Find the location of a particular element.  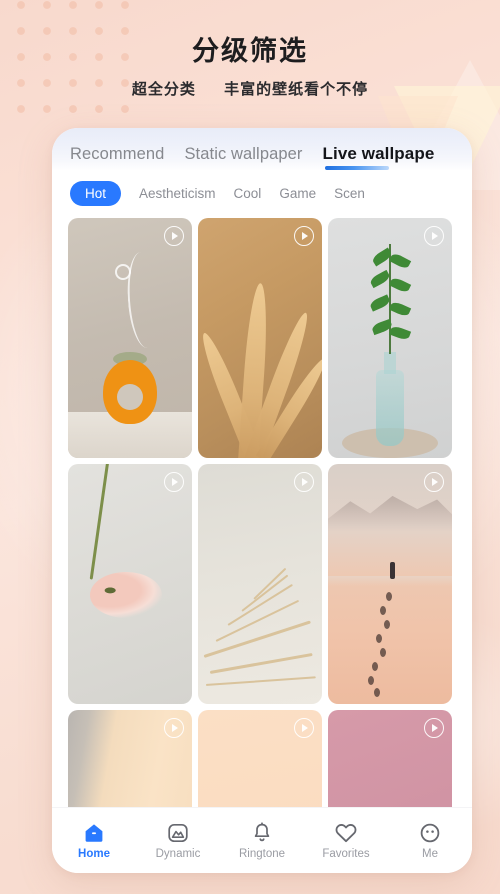

bell-icon is located at coordinates (262, 832).